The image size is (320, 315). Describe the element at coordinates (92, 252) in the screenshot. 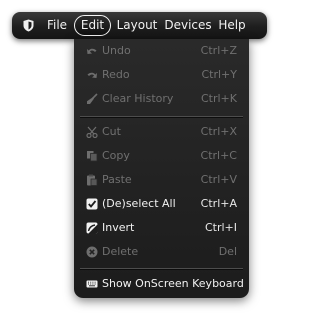

I see `delete-icon` at that location.